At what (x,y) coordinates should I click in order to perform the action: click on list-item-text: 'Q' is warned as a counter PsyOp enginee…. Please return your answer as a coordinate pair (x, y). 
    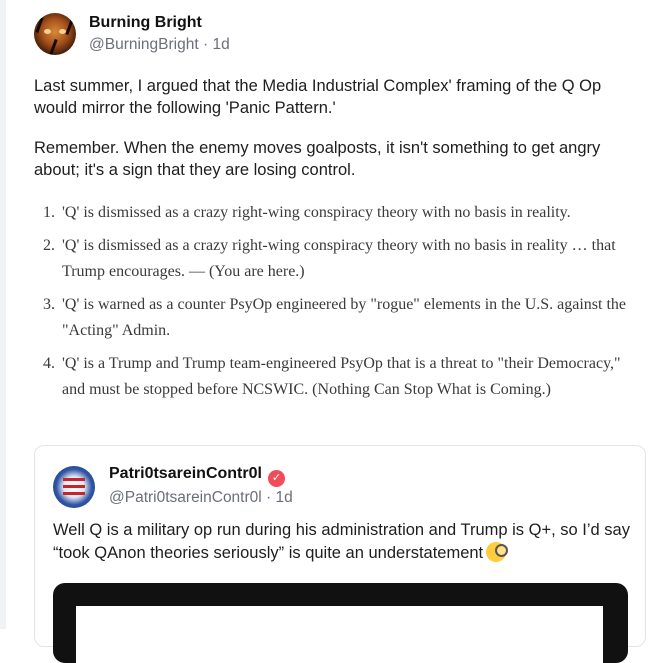
    Looking at the image, I should click on (344, 317).